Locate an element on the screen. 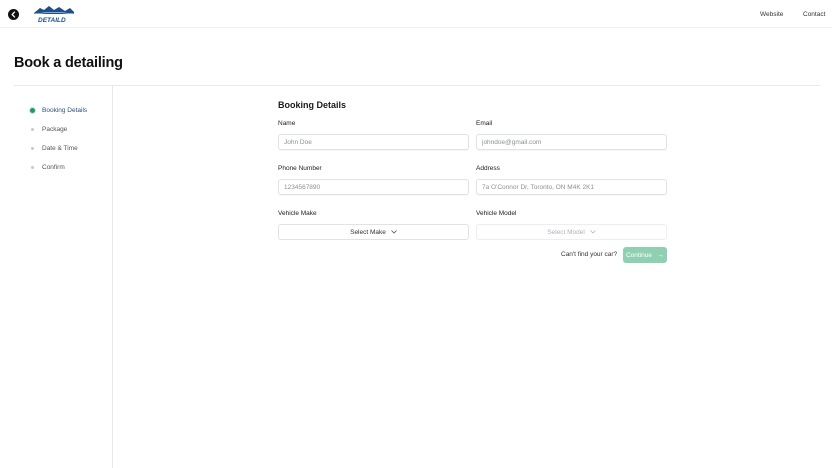 The height and width of the screenshot is (468, 832). vehicle-make-label: Vehicle Make is located at coordinates (297, 213).